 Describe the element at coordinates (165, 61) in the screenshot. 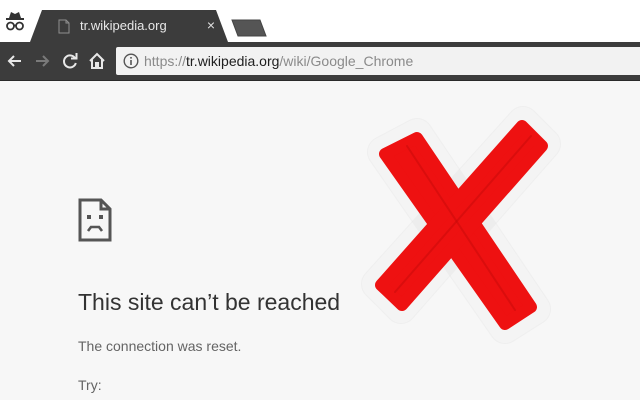

I see `url-scheme: https://` at that location.